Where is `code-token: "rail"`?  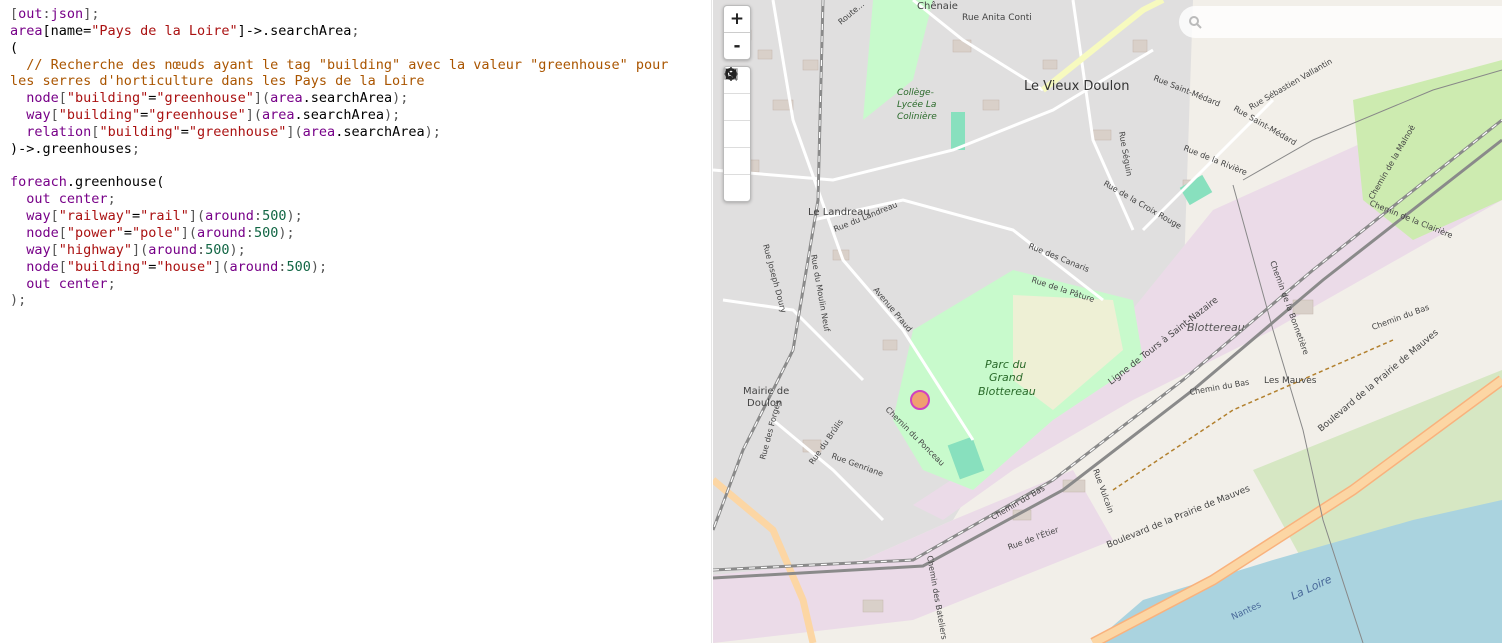 code-token: "rail" is located at coordinates (164, 216).